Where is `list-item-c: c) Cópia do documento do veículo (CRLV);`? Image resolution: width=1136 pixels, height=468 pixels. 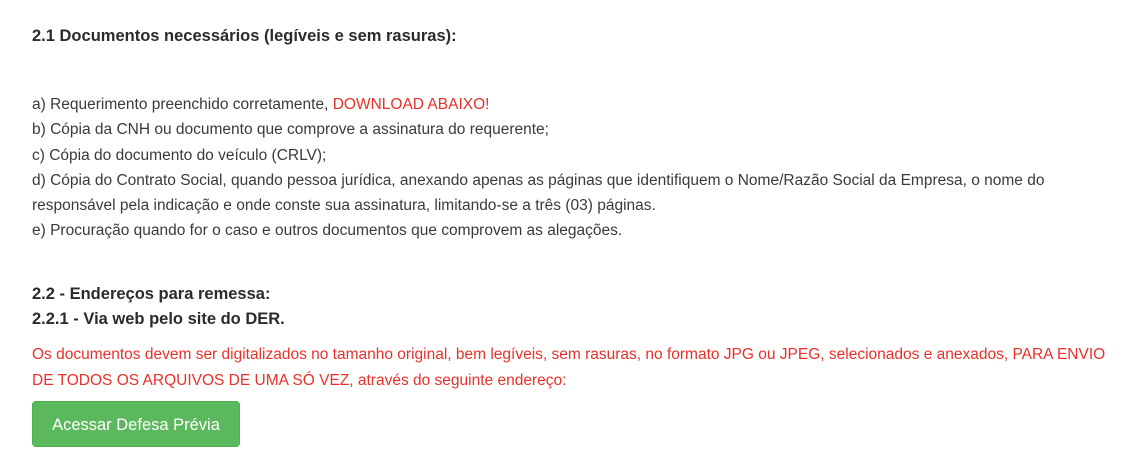 list-item-c: c) Cópia do documento do veículo (CRLV); is located at coordinates (179, 155).